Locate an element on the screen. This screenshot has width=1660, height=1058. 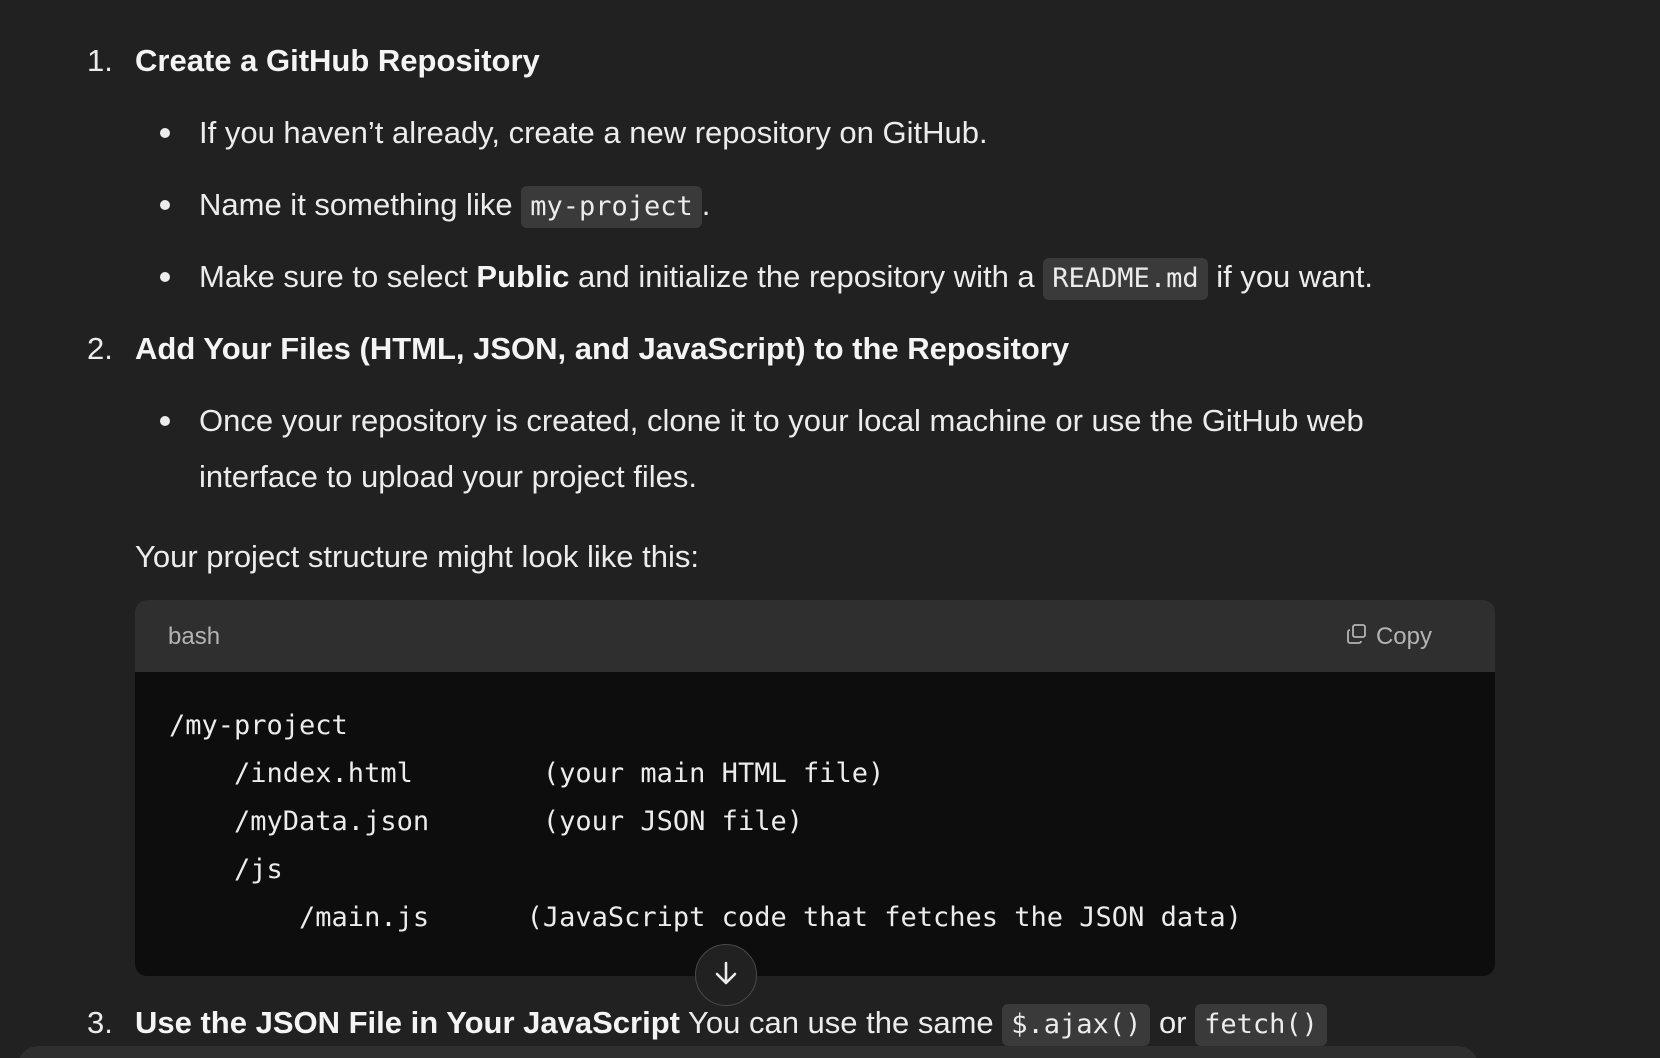
step-3-text: You can use the same is located at coordinates (841, 1022).